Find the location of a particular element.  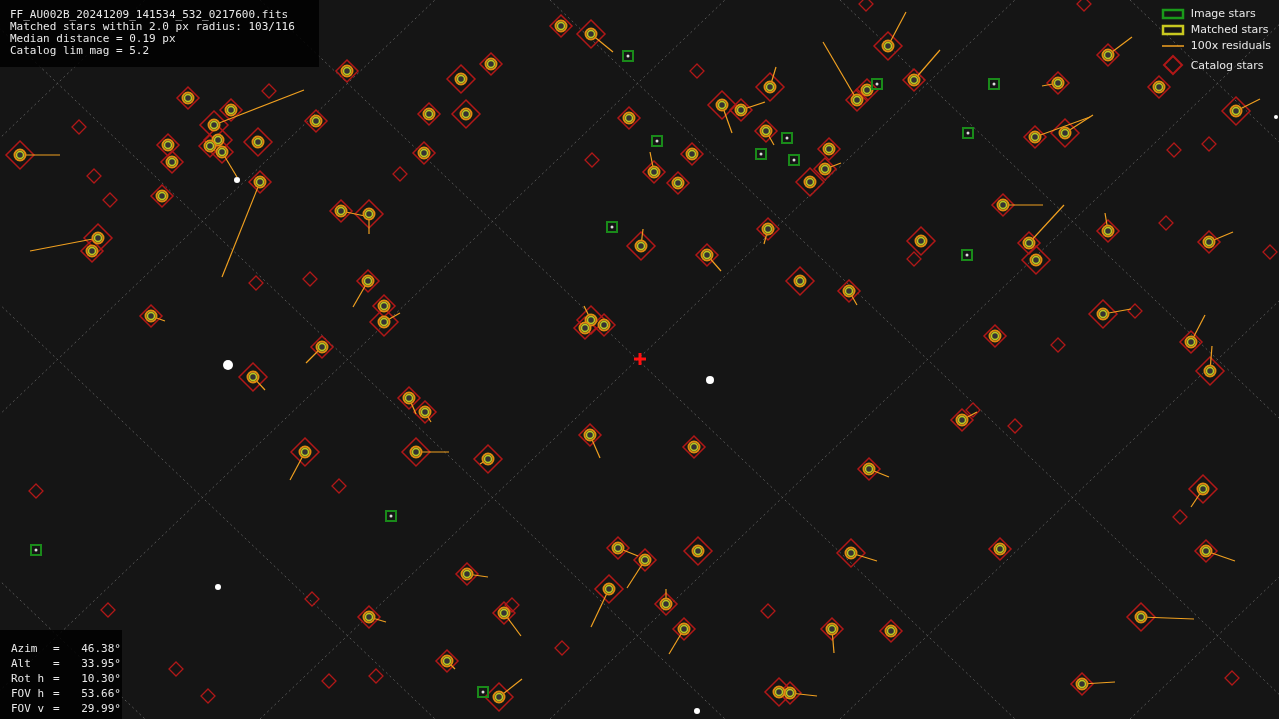

legend-label: Catalog stars is located at coordinates (1227, 65).